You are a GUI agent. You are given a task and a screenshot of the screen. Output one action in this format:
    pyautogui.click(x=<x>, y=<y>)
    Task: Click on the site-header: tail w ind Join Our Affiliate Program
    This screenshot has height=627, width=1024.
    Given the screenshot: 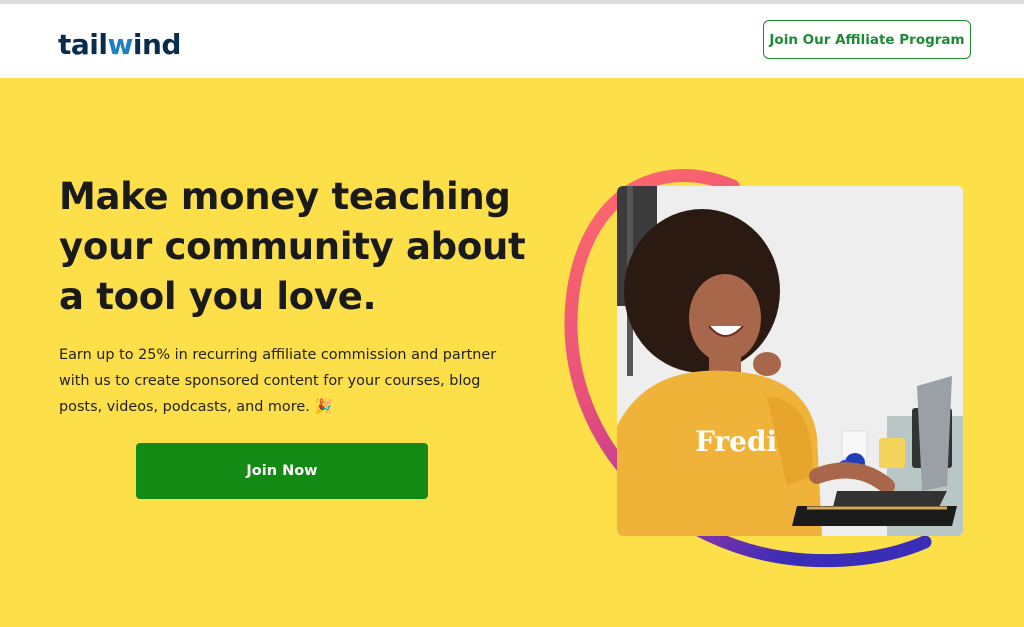 What is the action you would take?
    pyautogui.click(x=512, y=41)
    